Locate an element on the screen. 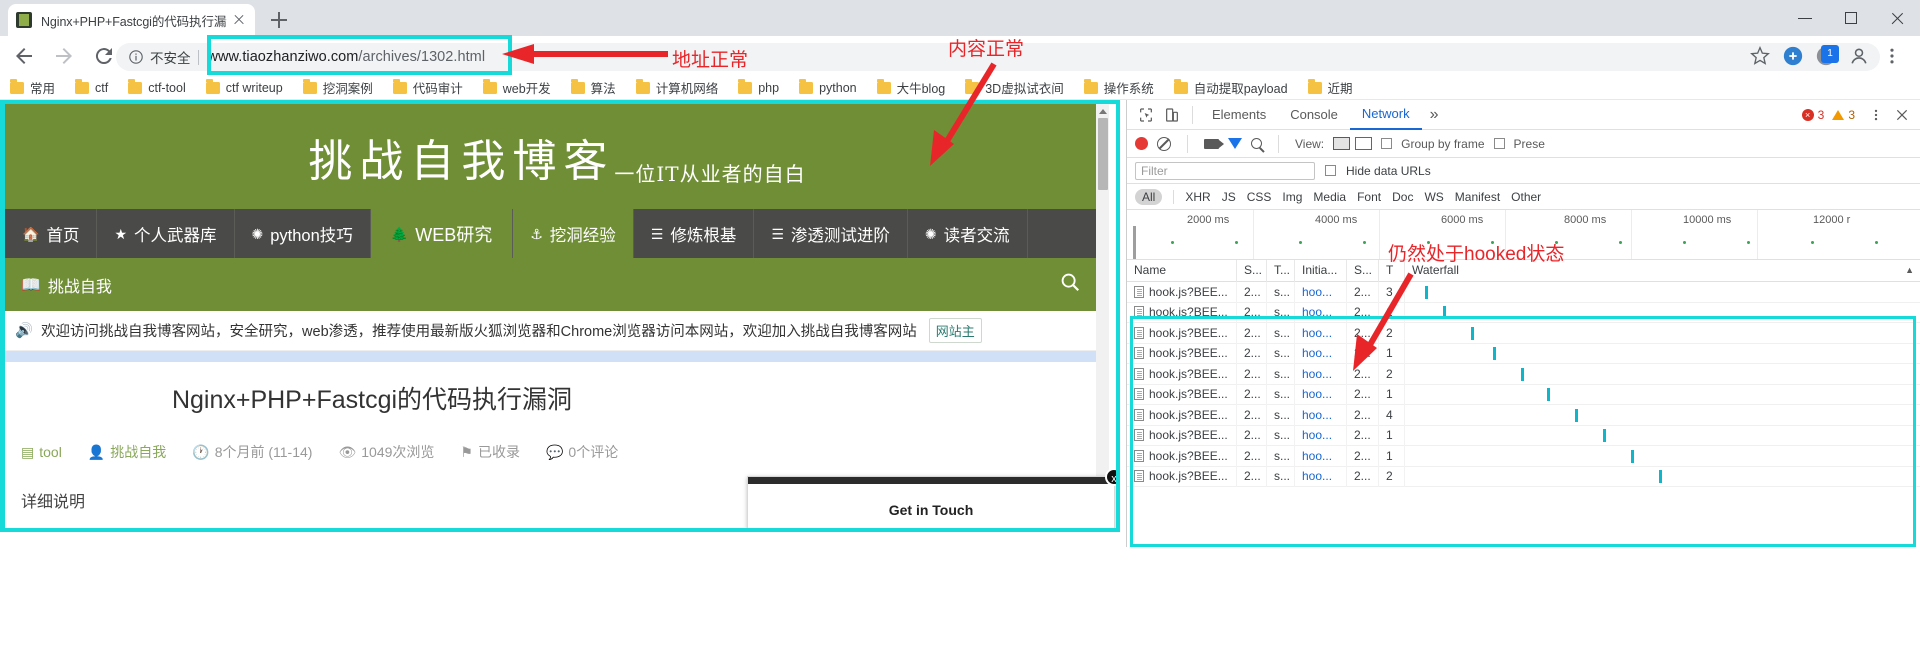  type-filter-font: Font is located at coordinates (1369, 197).